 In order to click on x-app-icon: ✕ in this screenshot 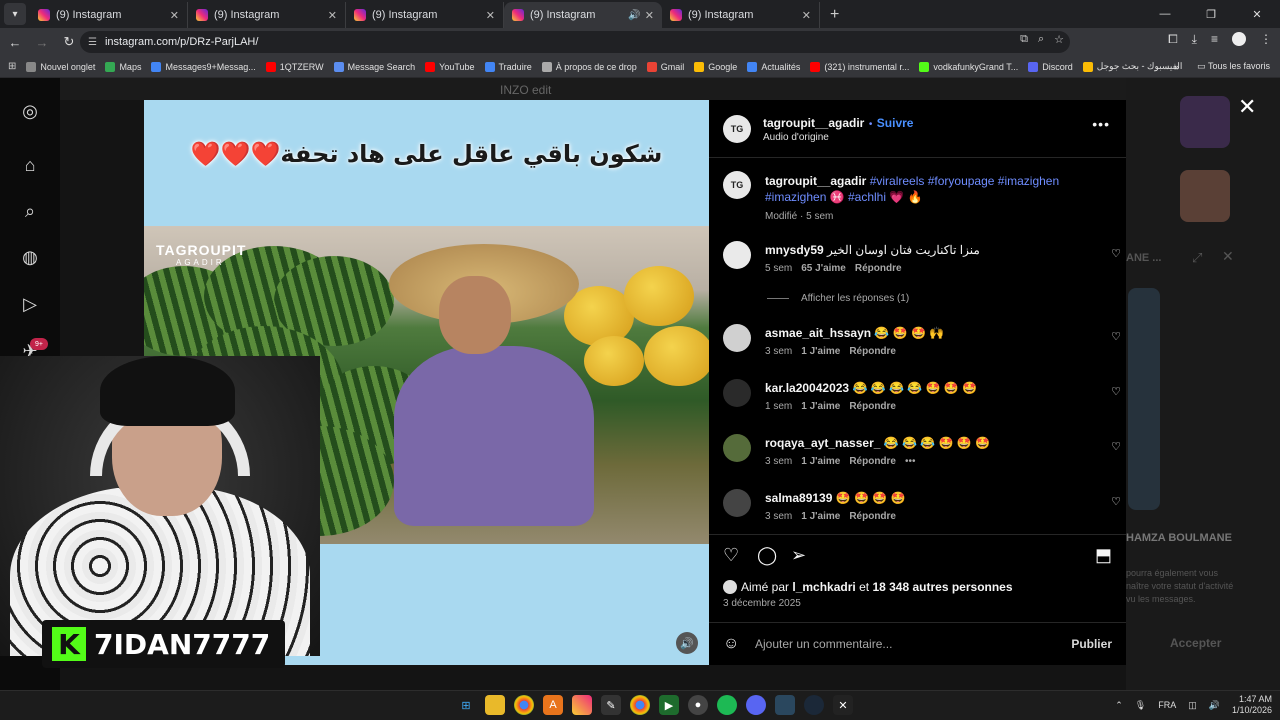, I will do `click(843, 705)`.